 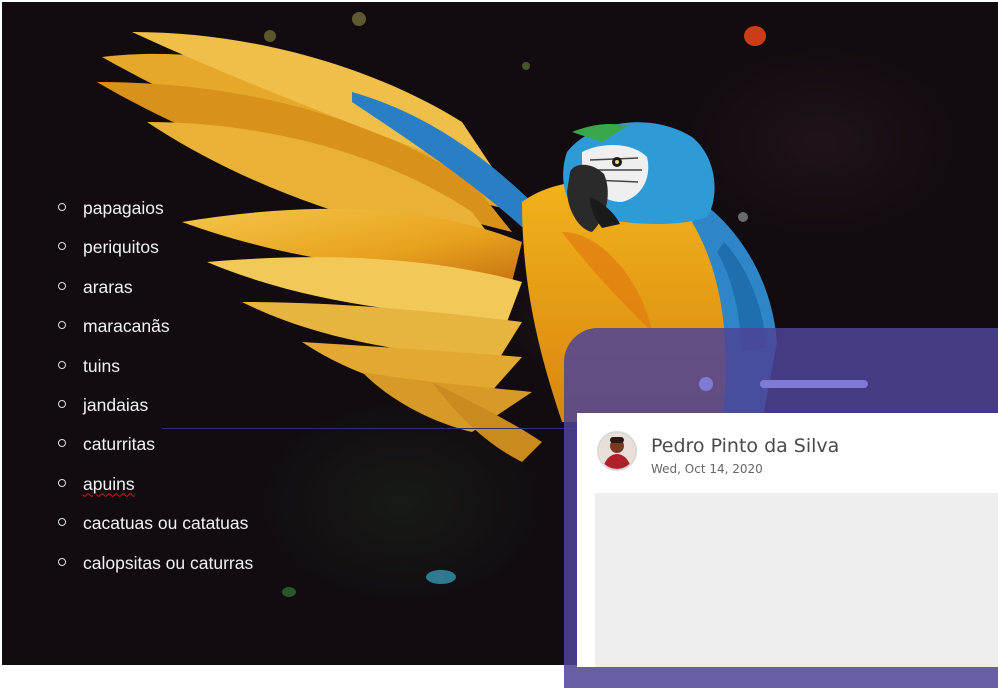 What do you see at coordinates (155, 327) in the screenshot?
I see `list-item: maracanãs` at bounding box center [155, 327].